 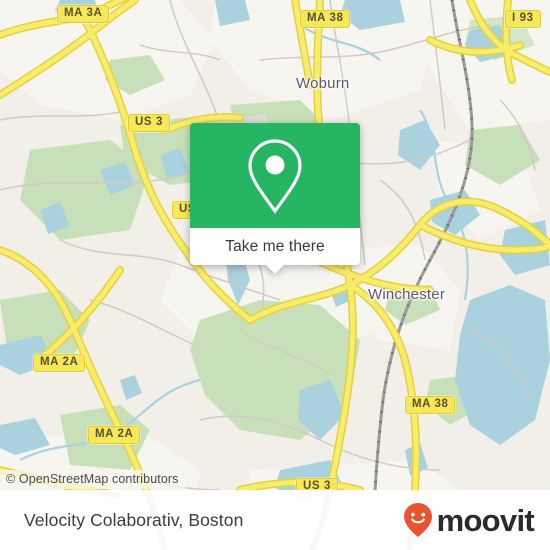 I want to click on map-pin-icon, so click(x=275, y=176).